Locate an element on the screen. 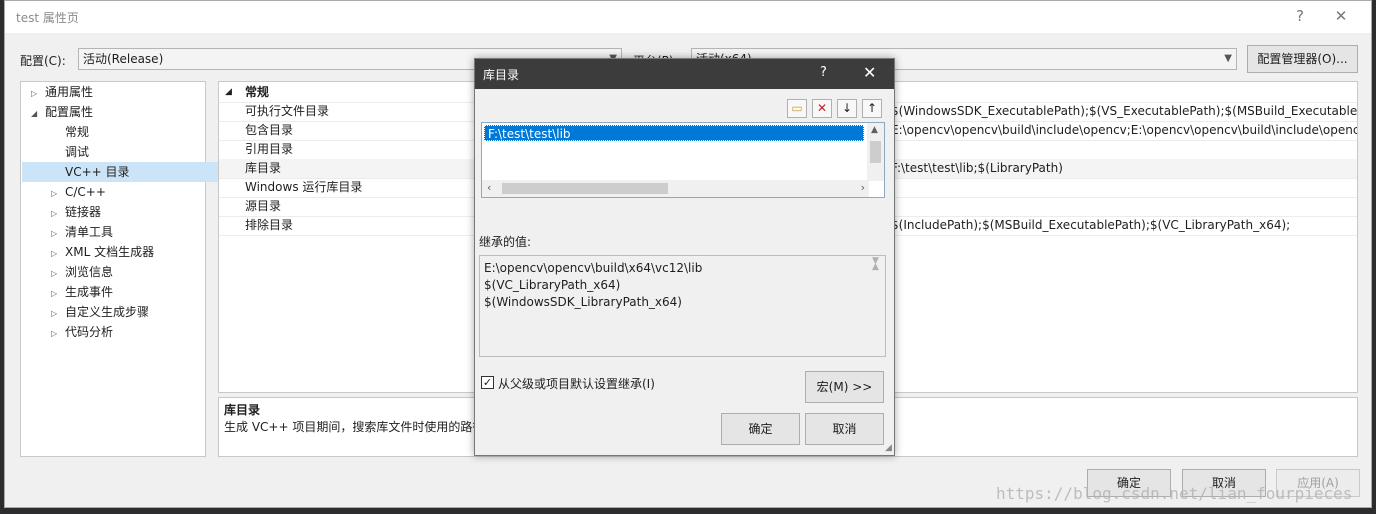 This screenshot has width=1376, height=514. directory-entry: F:\test\test\lib is located at coordinates (674, 133).